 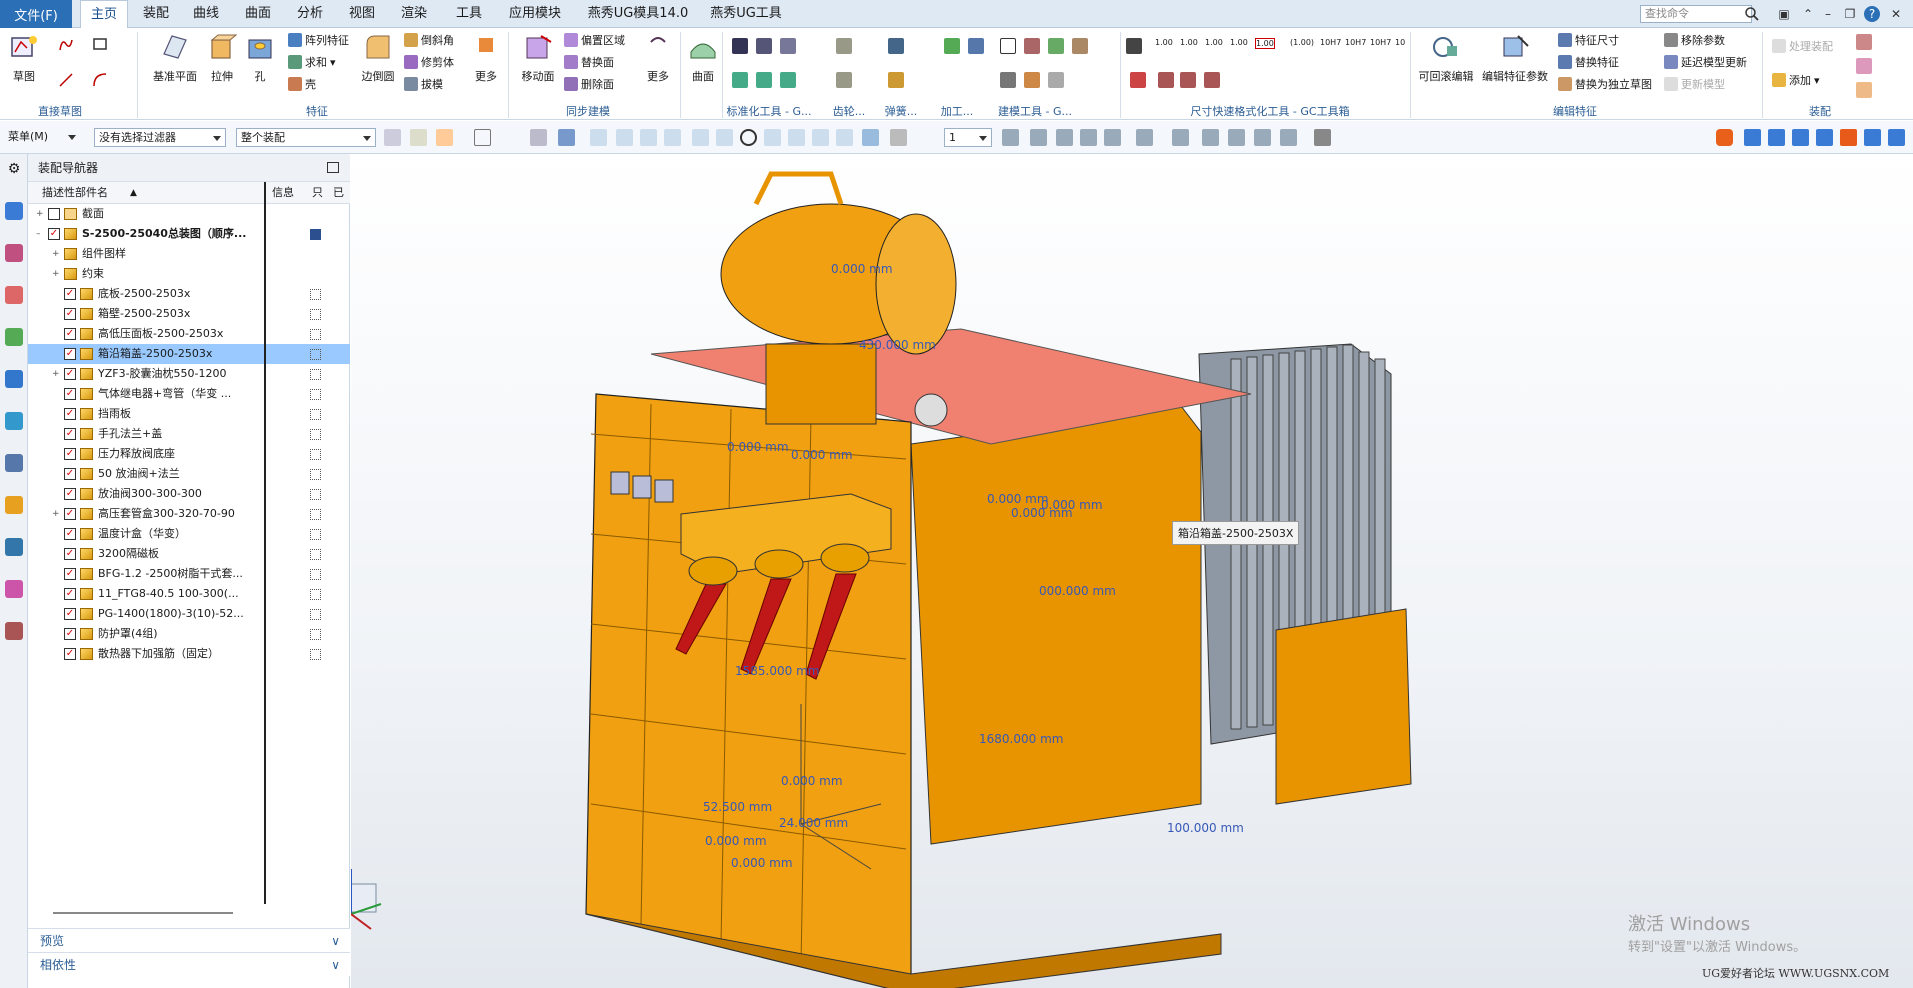 What do you see at coordinates (14, 379) in the screenshot?
I see `hd3d-tools-icon` at bounding box center [14, 379].